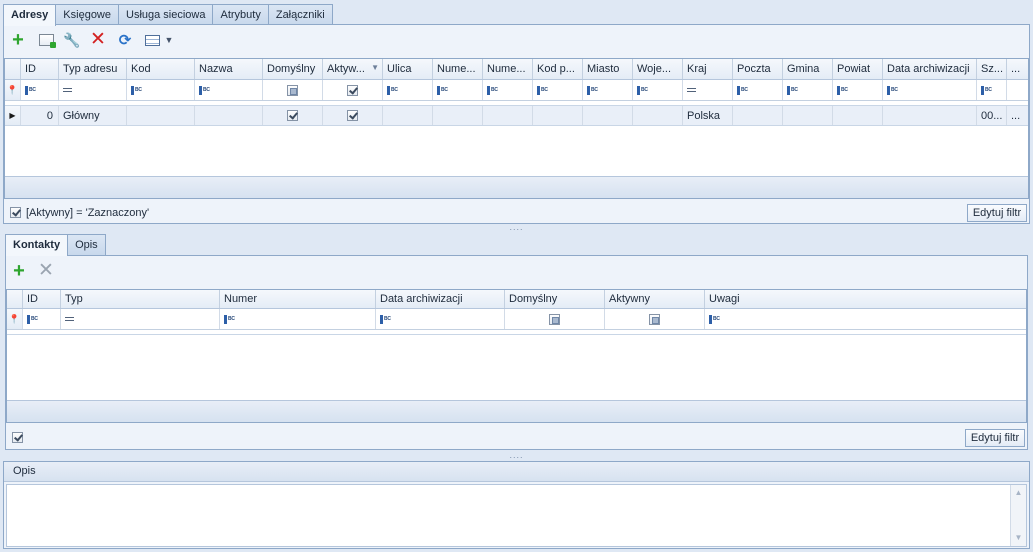 The height and width of the screenshot is (552, 1033). I want to click on filter-enable-checkbox, so click(15, 212).